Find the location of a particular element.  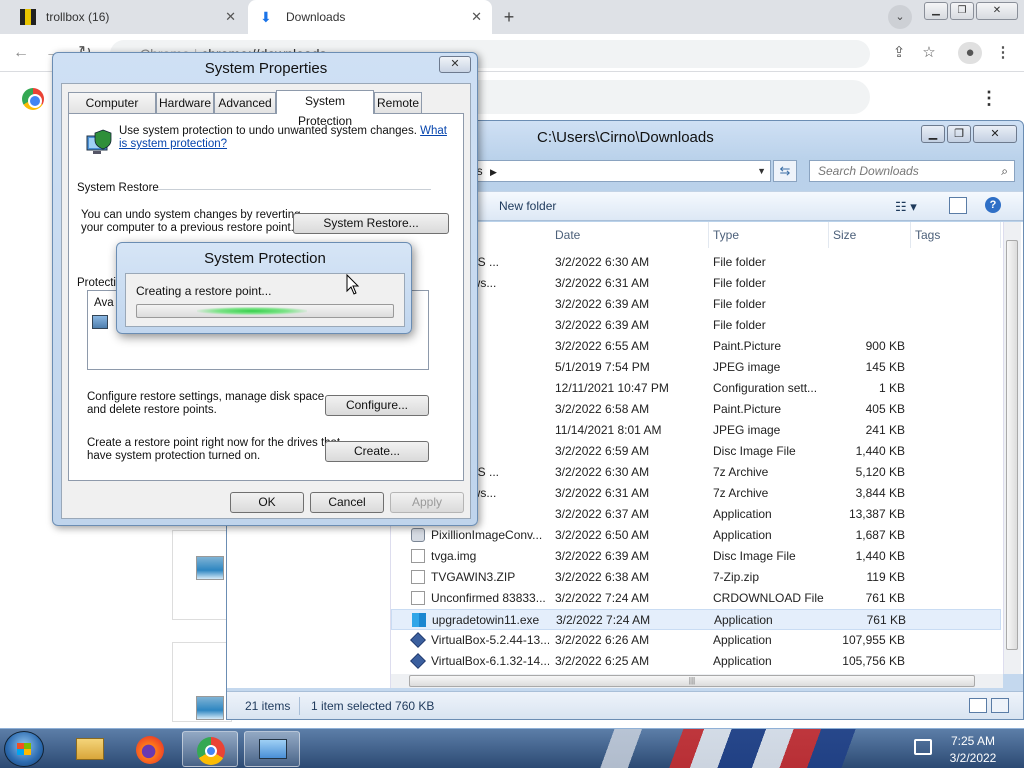

details-view-icon is located at coordinates (978, 705).